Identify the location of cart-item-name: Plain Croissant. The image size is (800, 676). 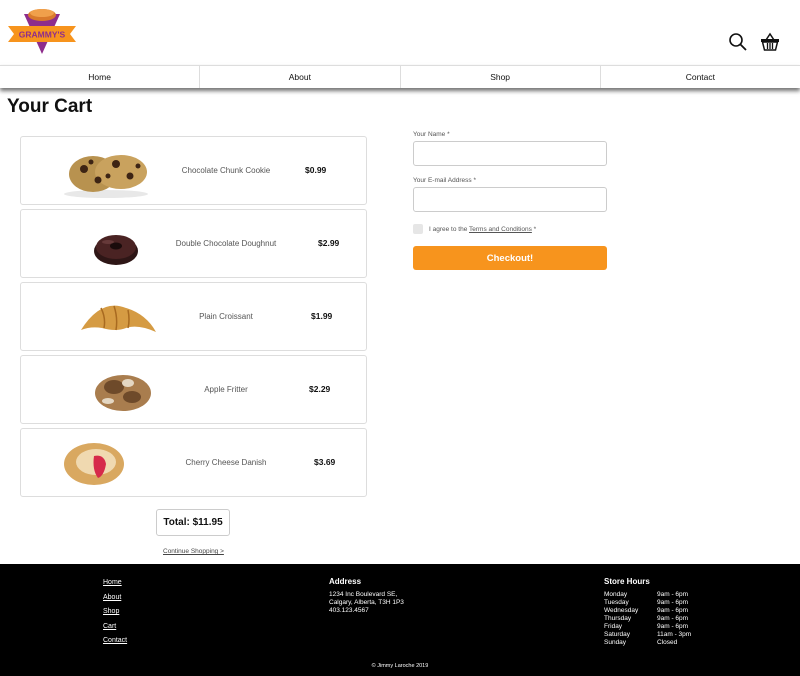
(226, 316).